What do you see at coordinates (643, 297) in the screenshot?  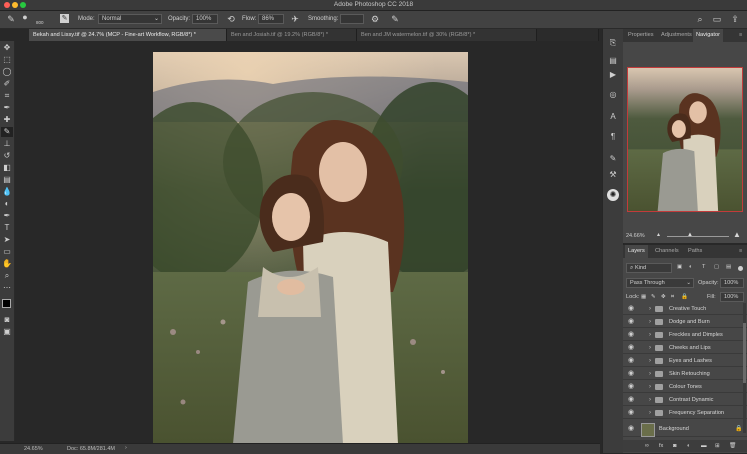 I see `lock-transparent-icon: ▦` at bounding box center [643, 297].